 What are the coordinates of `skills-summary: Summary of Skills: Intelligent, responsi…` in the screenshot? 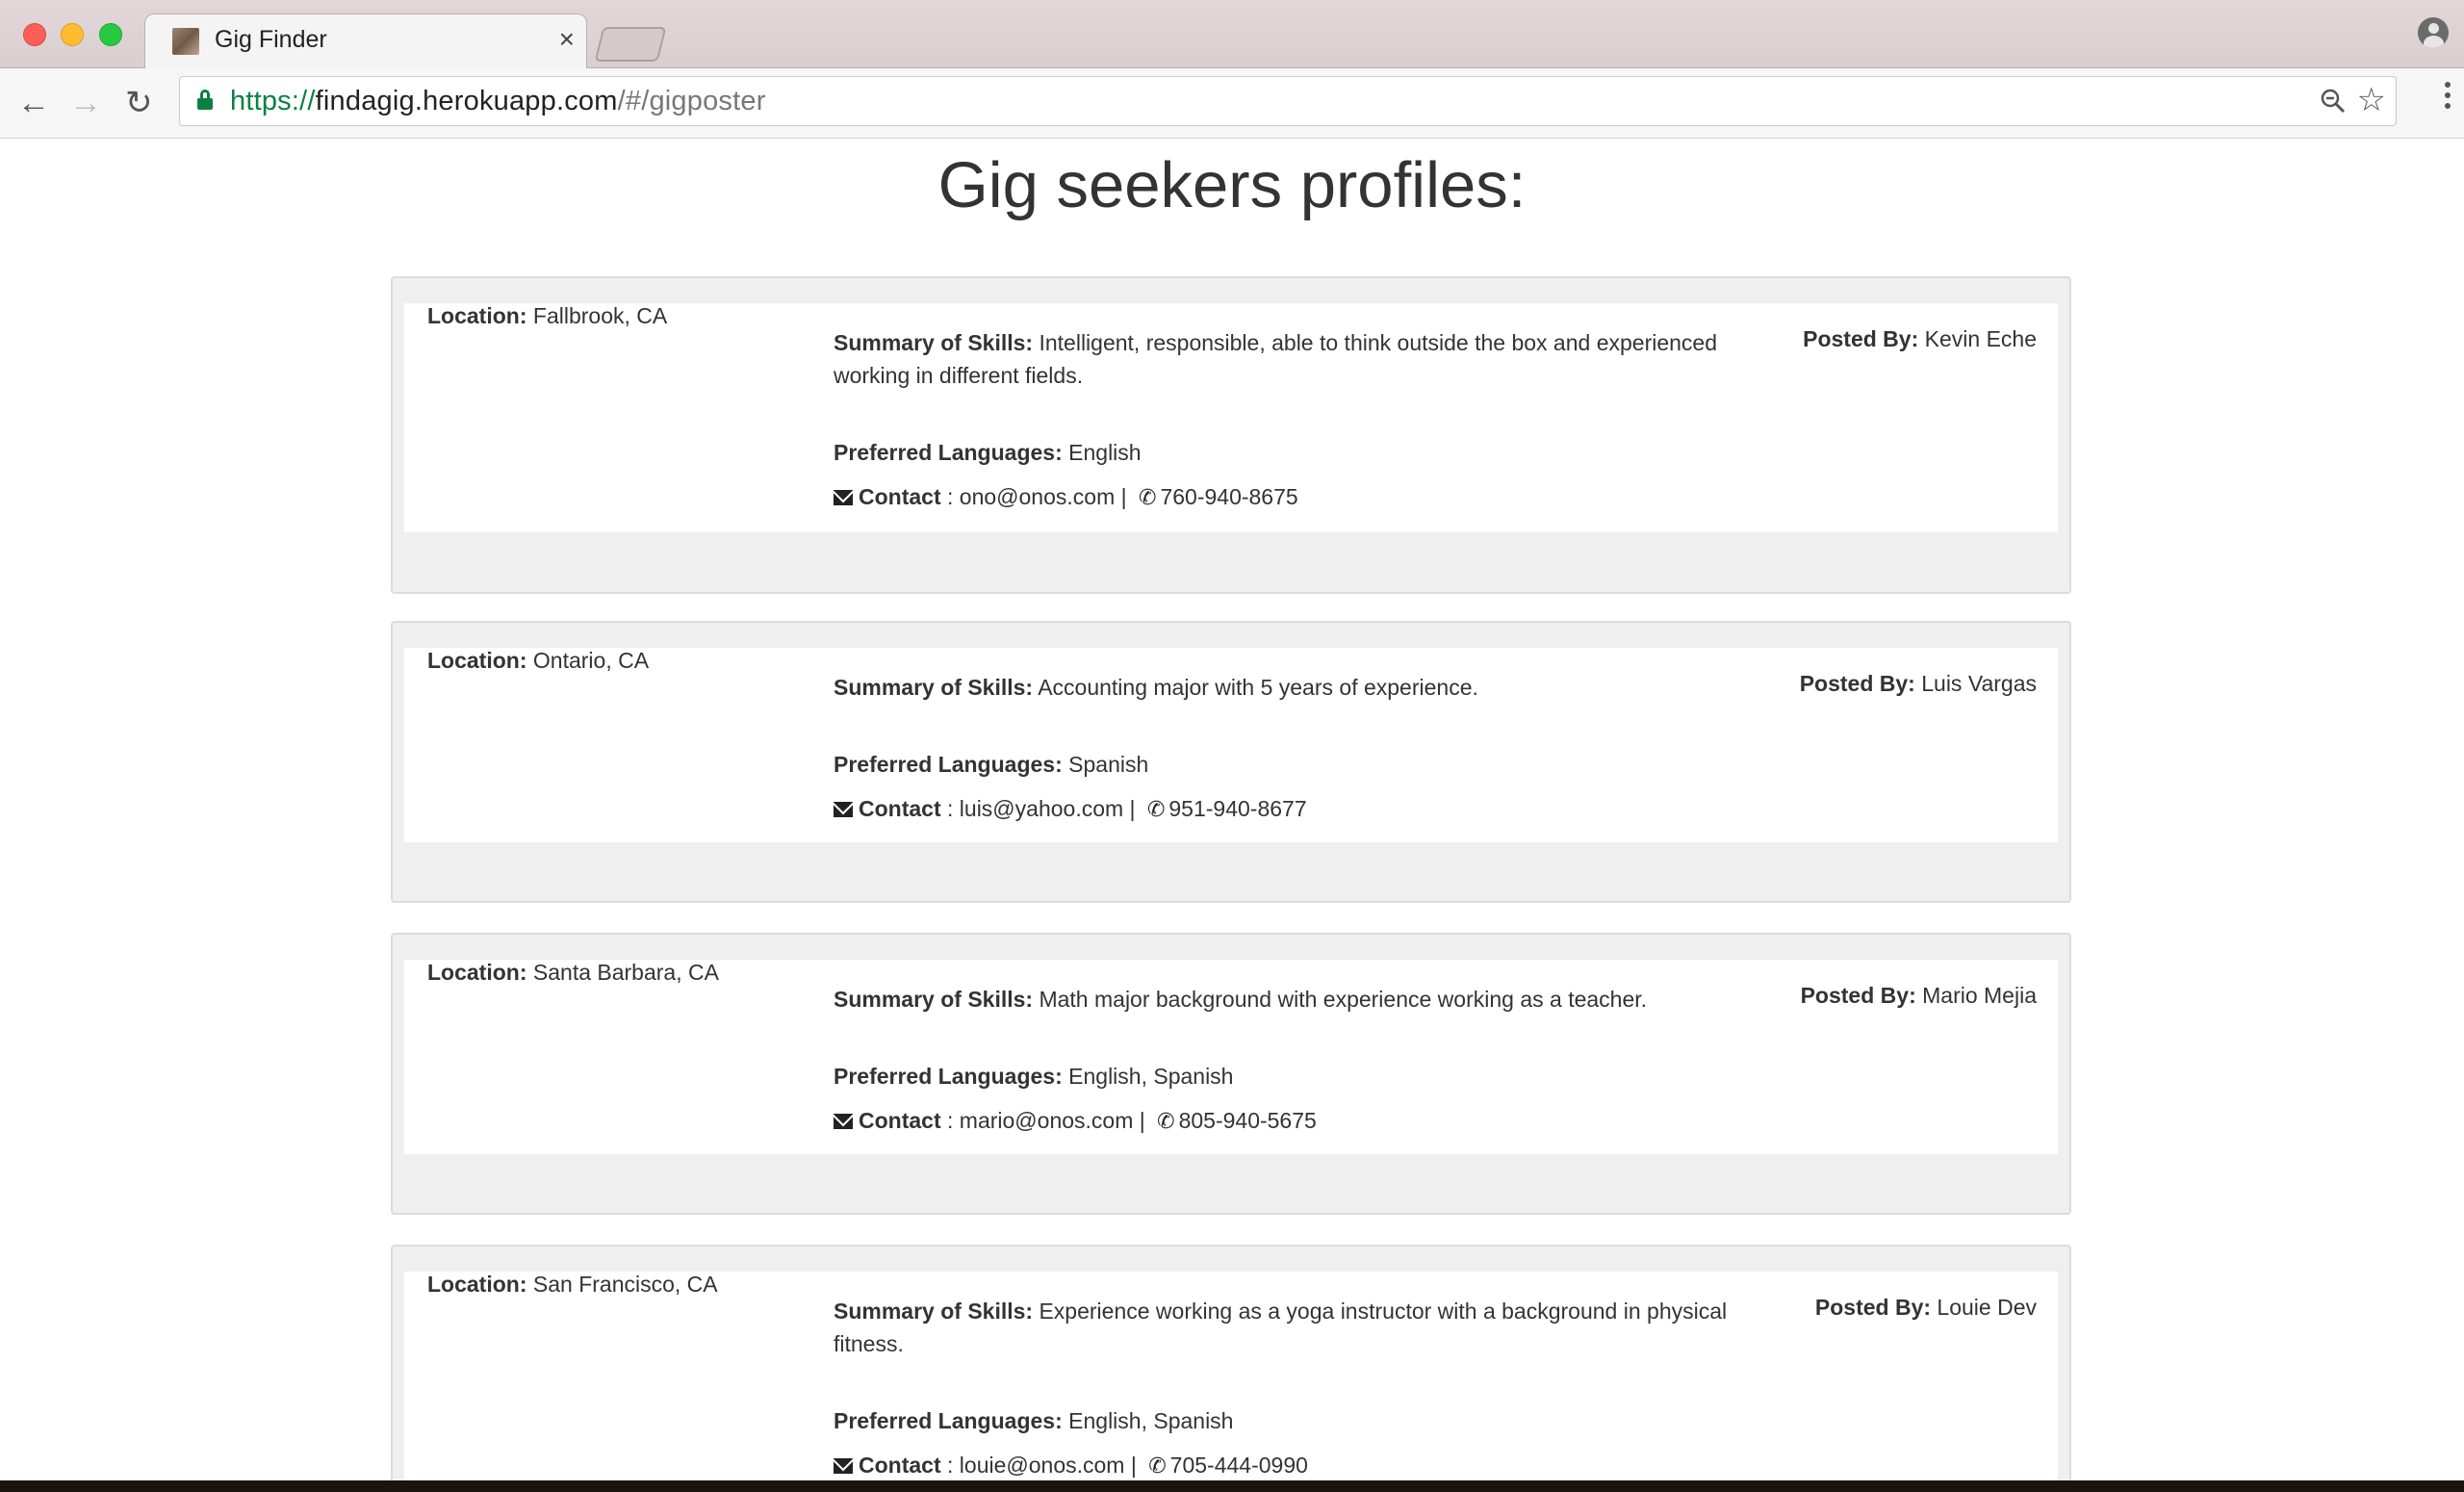 It's located at (1286, 359).